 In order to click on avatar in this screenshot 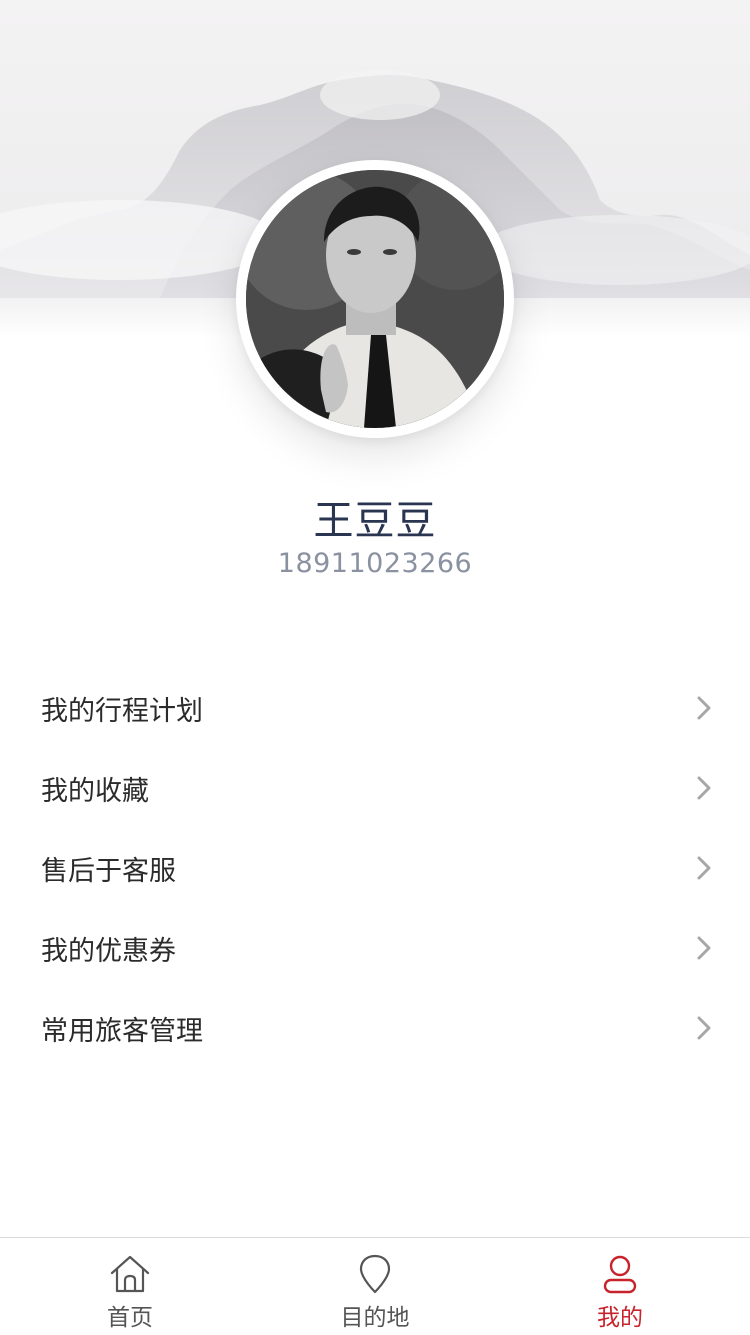, I will do `click(375, 299)`.